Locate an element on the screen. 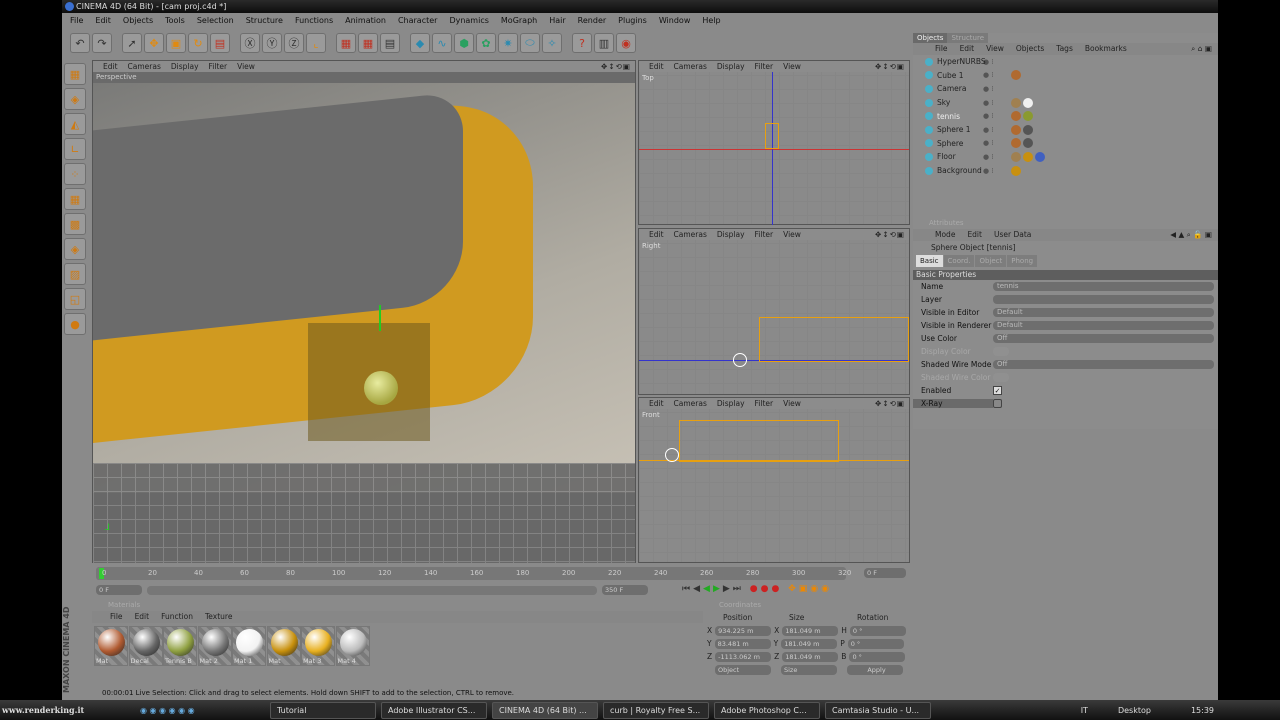 This screenshot has width=1280, height=720. object-row: tennis ● ⁞ is located at coordinates (1065, 116).